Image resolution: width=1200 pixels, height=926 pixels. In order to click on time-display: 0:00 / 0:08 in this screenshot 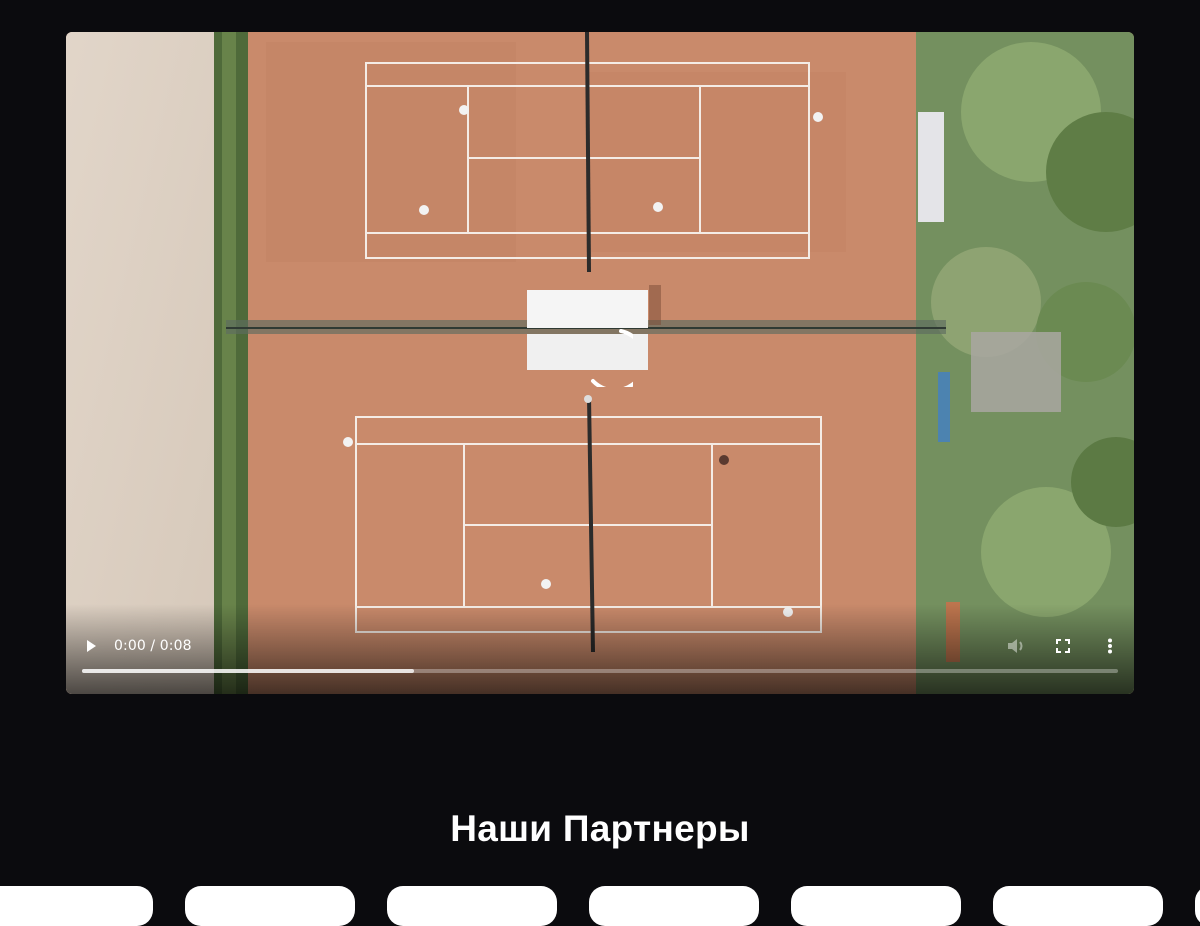, I will do `click(153, 646)`.